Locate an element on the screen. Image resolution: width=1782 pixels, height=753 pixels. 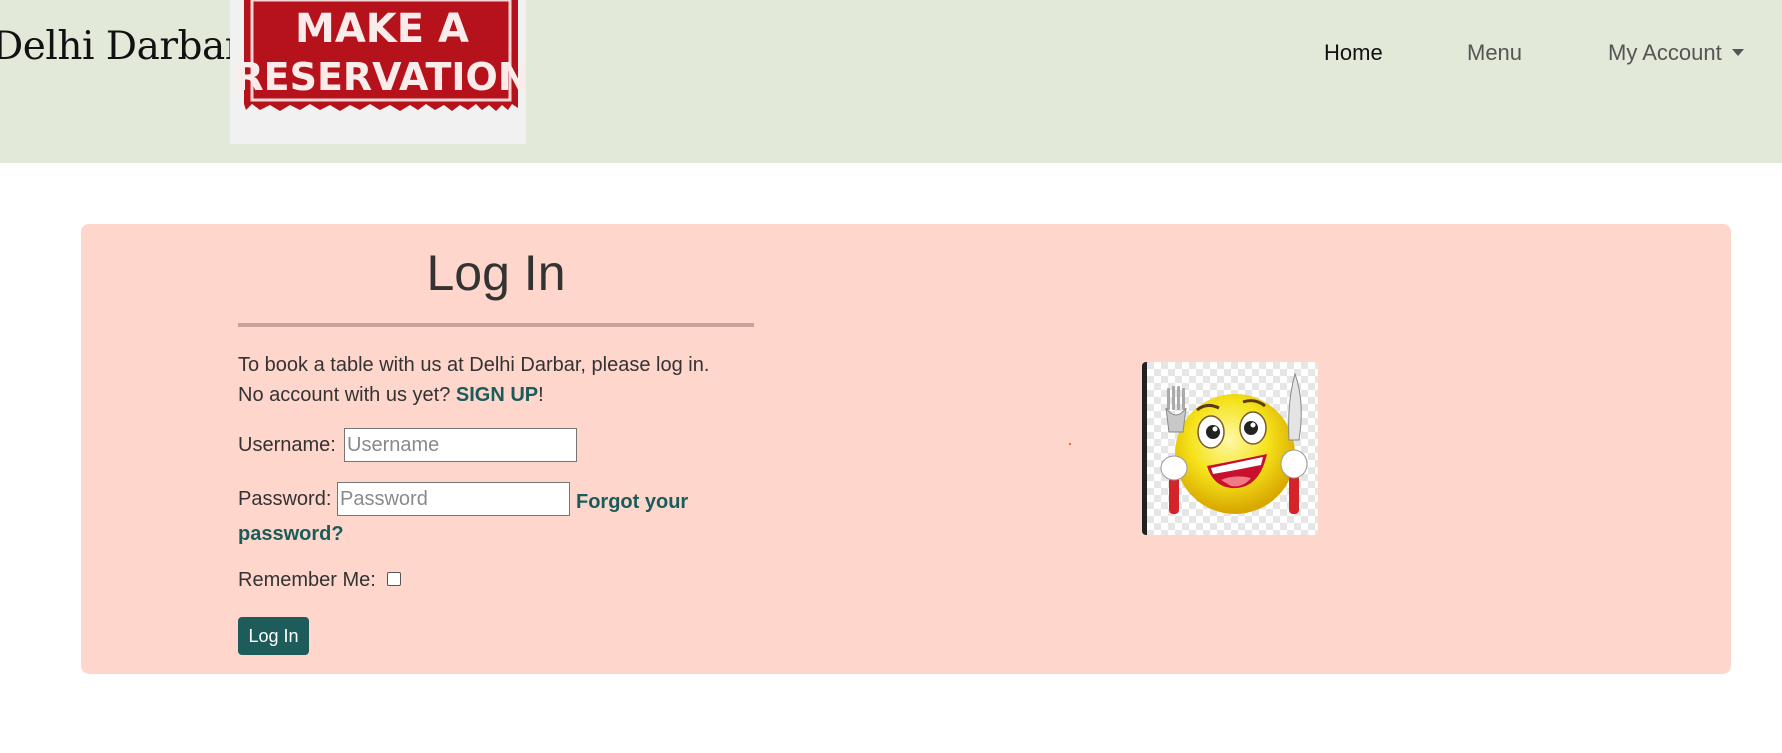
intro-line-2: No account with us yet? SIGN UP! is located at coordinates (473, 395).